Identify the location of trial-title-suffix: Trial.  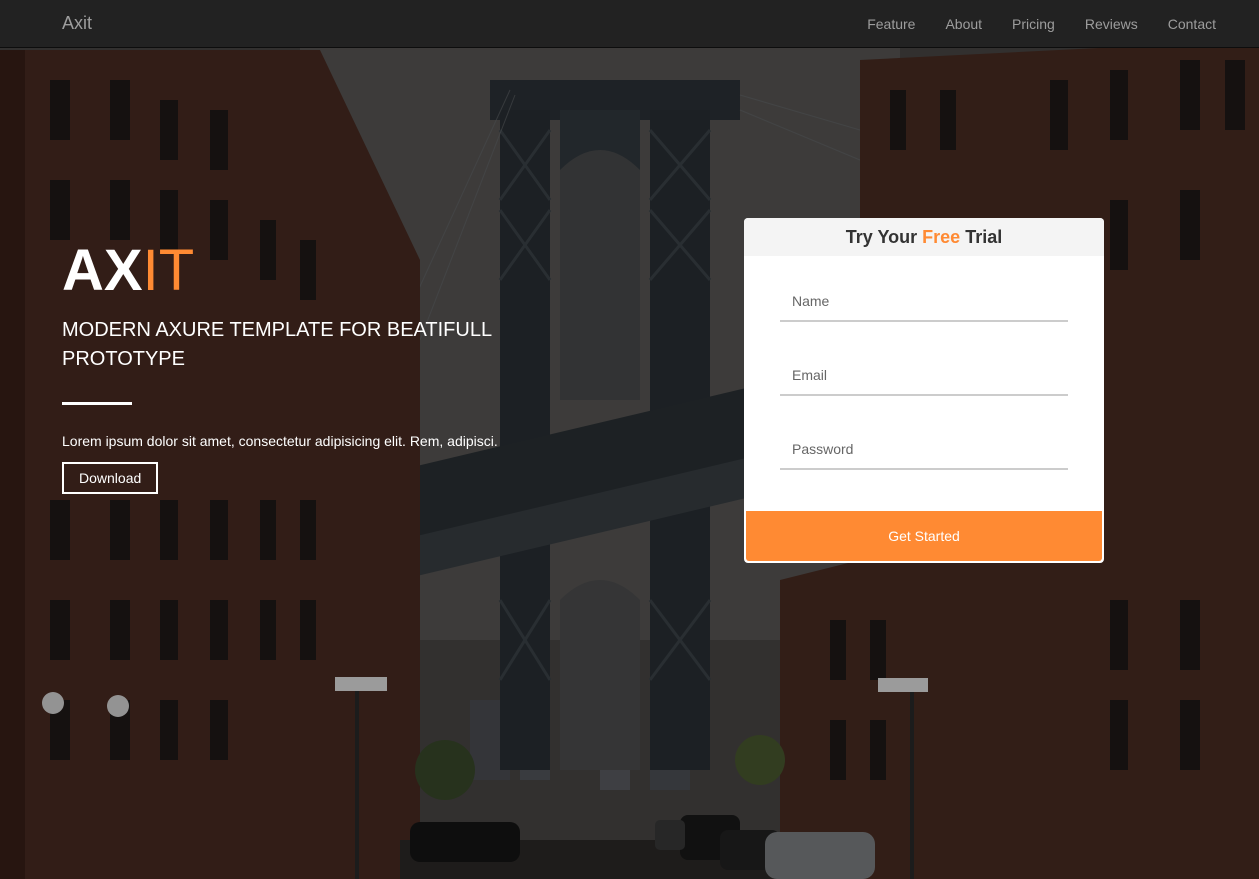
(984, 237).